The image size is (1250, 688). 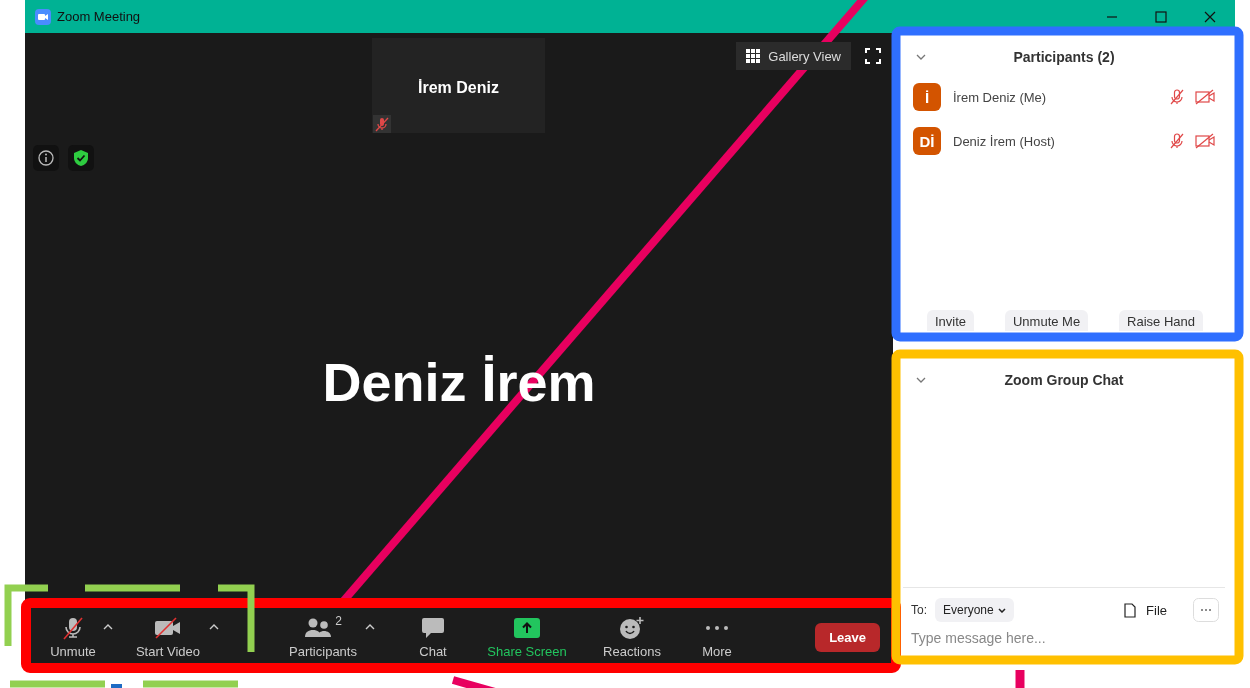 I want to click on participant-count: 2, so click(x=338, y=621).